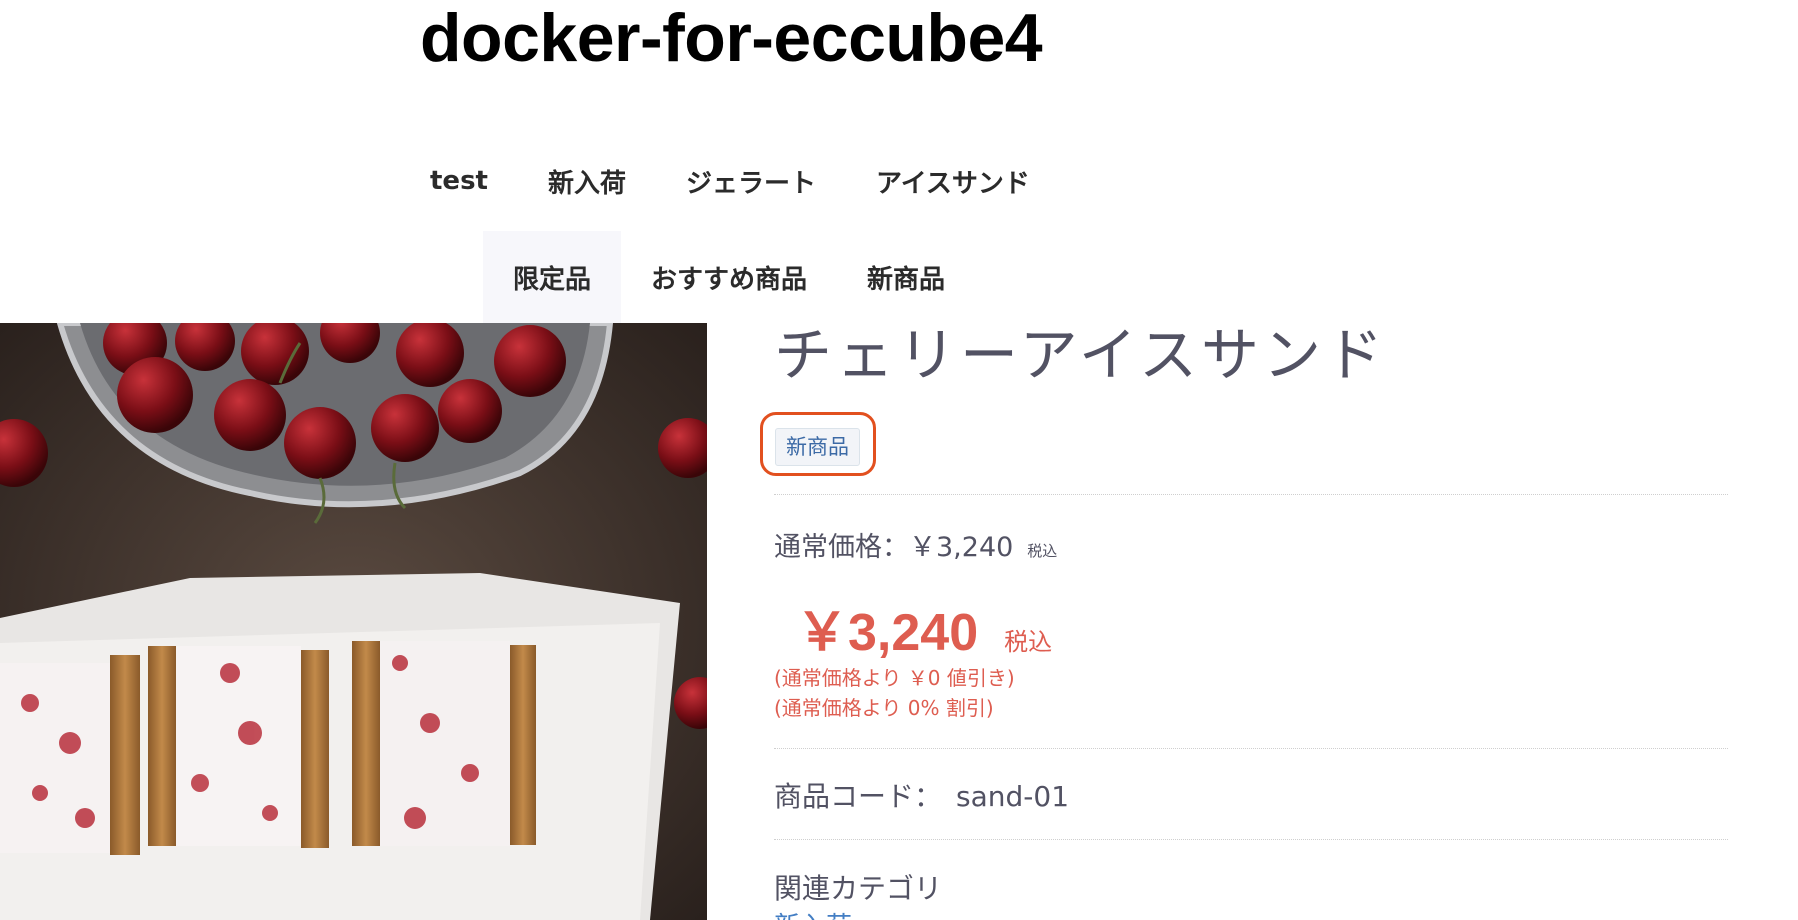 The height and width of the screenshot is (920, 1798). Describe the element at coordinates (887, 633) in the screenshot. I see `sale-price-value: ￥3,240` at that location.